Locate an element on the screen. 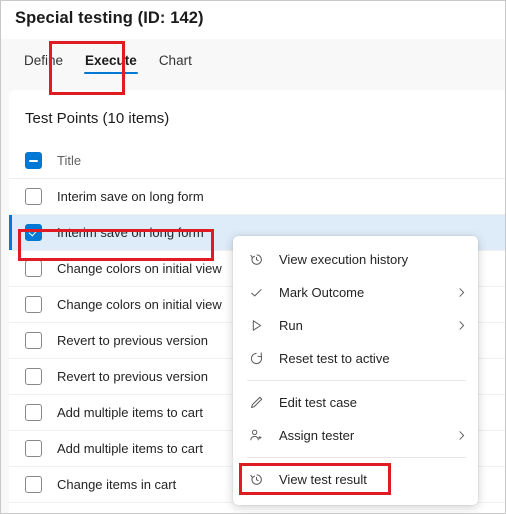 Image resolution: width=506 pixels, height=514 pixels. card-title: Test Points (10 items) is located at coordinates (97, 118).